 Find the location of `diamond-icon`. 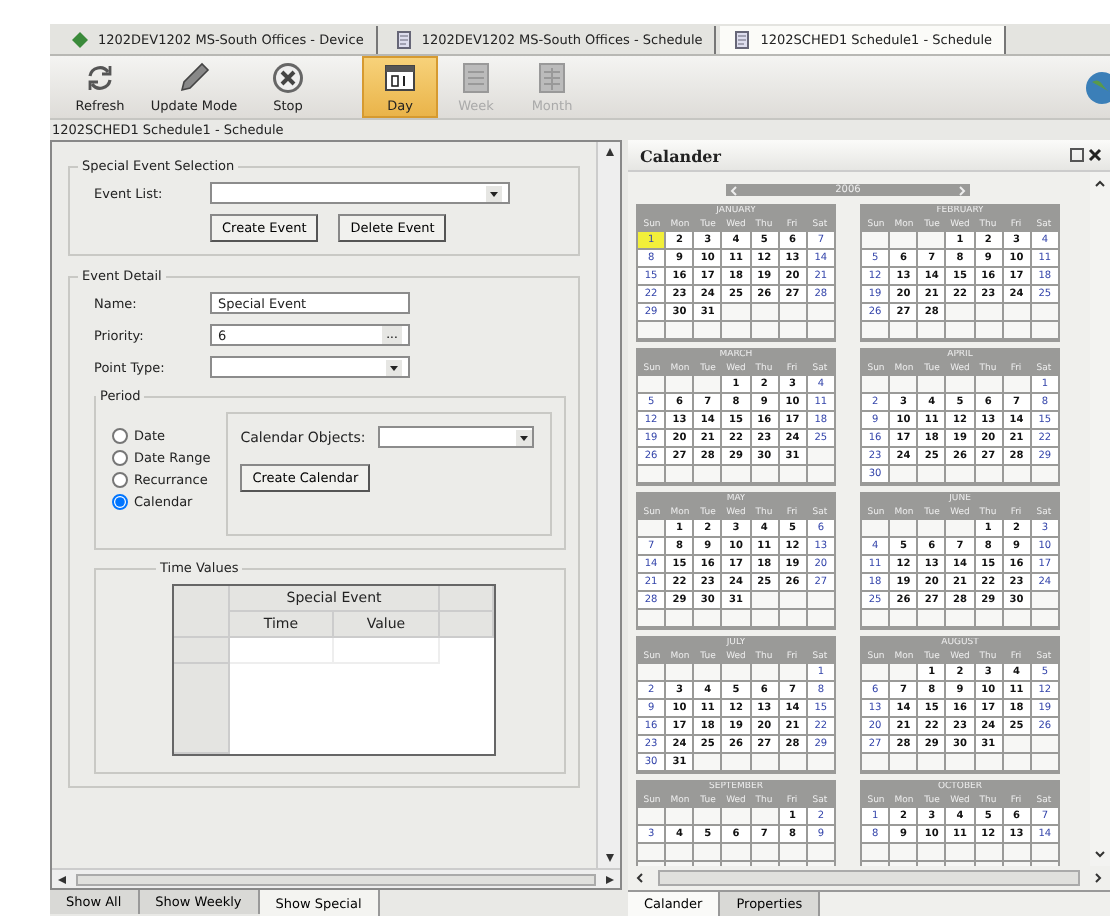

diamond-icon is located at coordinates (80, 39).